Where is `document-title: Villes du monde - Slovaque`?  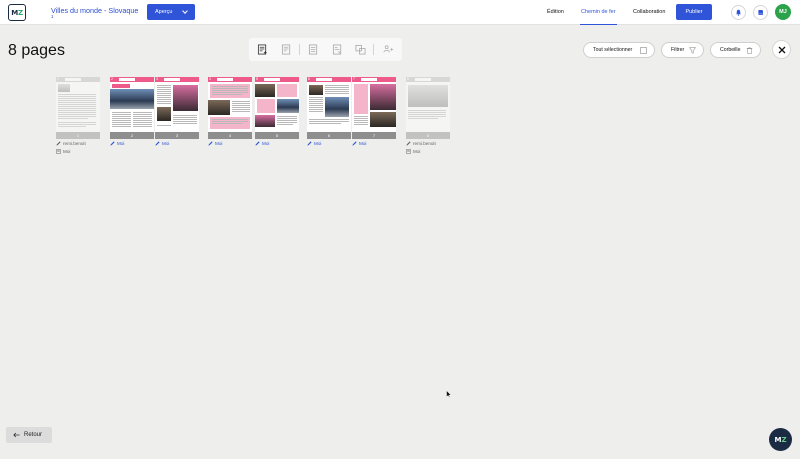 document-title: Villes du monde - Slovaque is located at coordinates (94, 10).